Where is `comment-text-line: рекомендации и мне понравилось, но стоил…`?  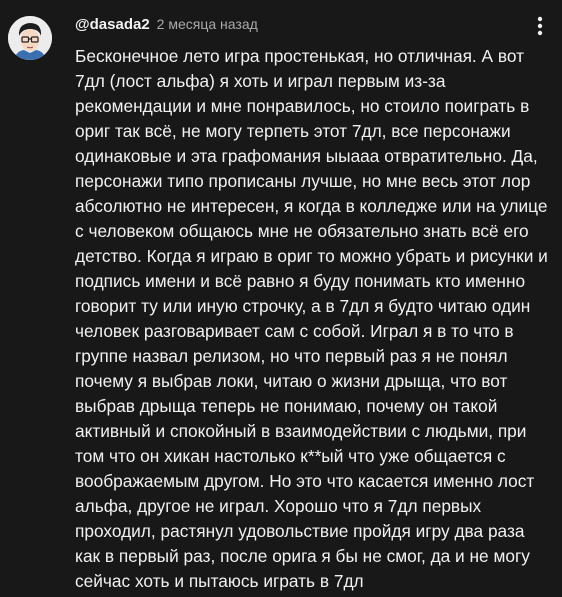
comment-text-line: рекомендации и мне понравилось, но стоил… is located at coordinates (302, 106).